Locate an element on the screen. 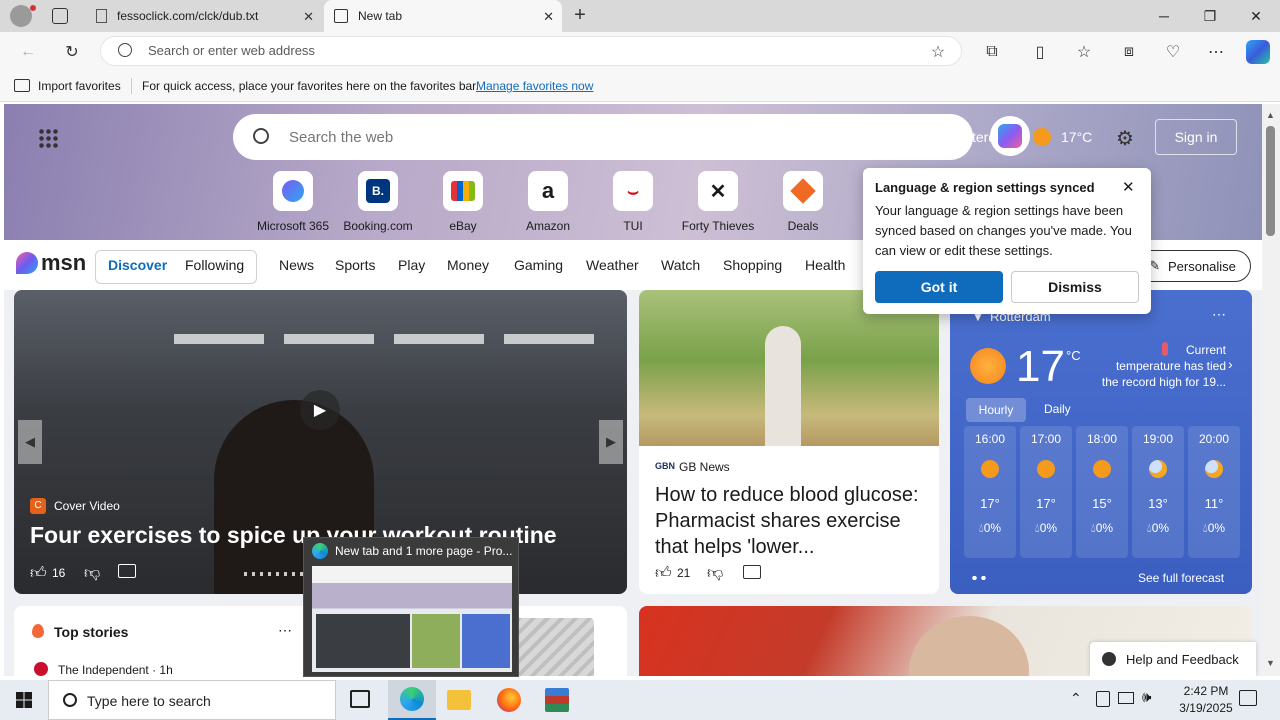  collections-icon: ⧈ is located at coordinates (1129, 52).